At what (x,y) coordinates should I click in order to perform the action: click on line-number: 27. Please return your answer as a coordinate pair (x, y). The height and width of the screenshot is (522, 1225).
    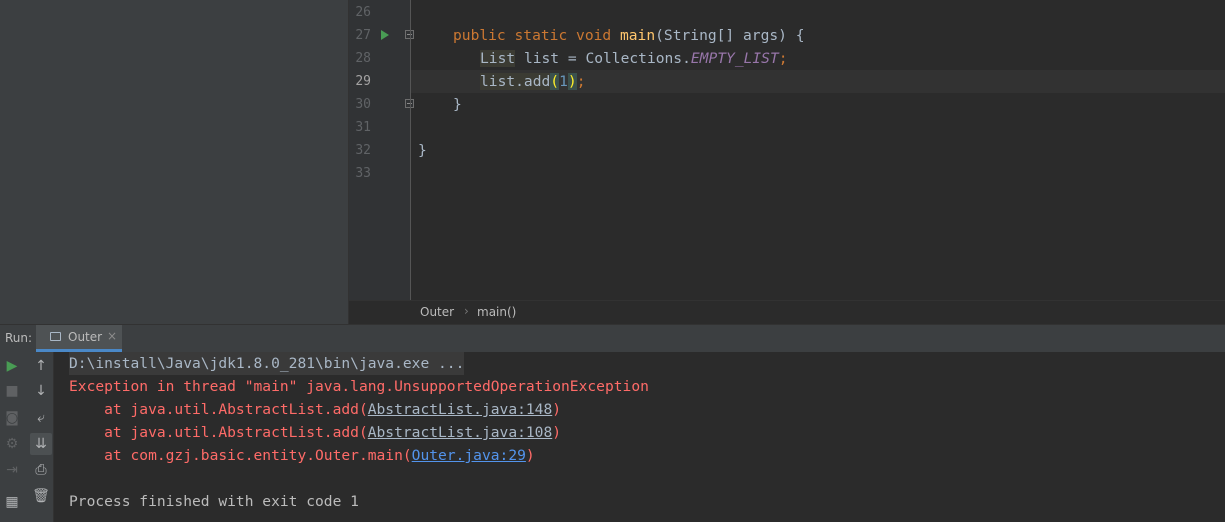
    Looking at the image, I should click on (363, 35).